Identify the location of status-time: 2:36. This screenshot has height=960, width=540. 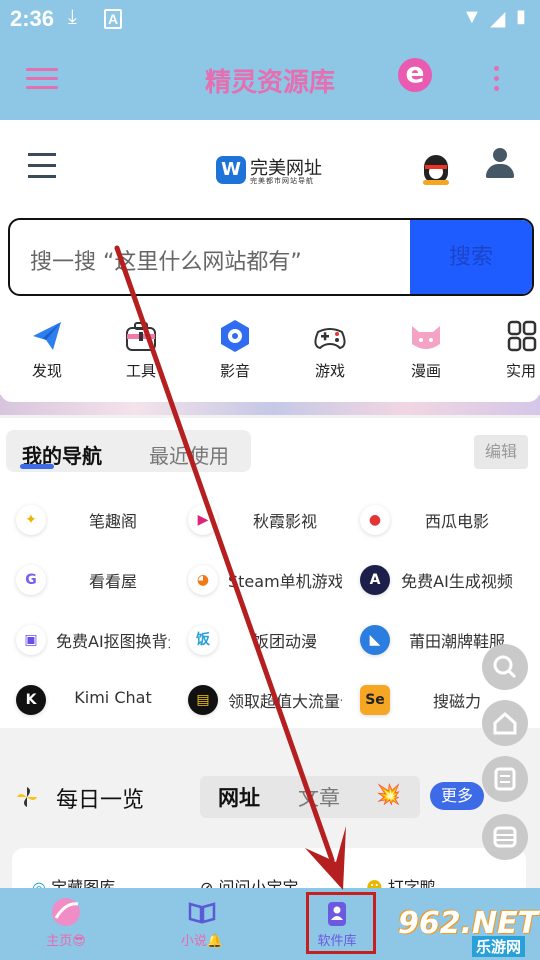
(32, 18).